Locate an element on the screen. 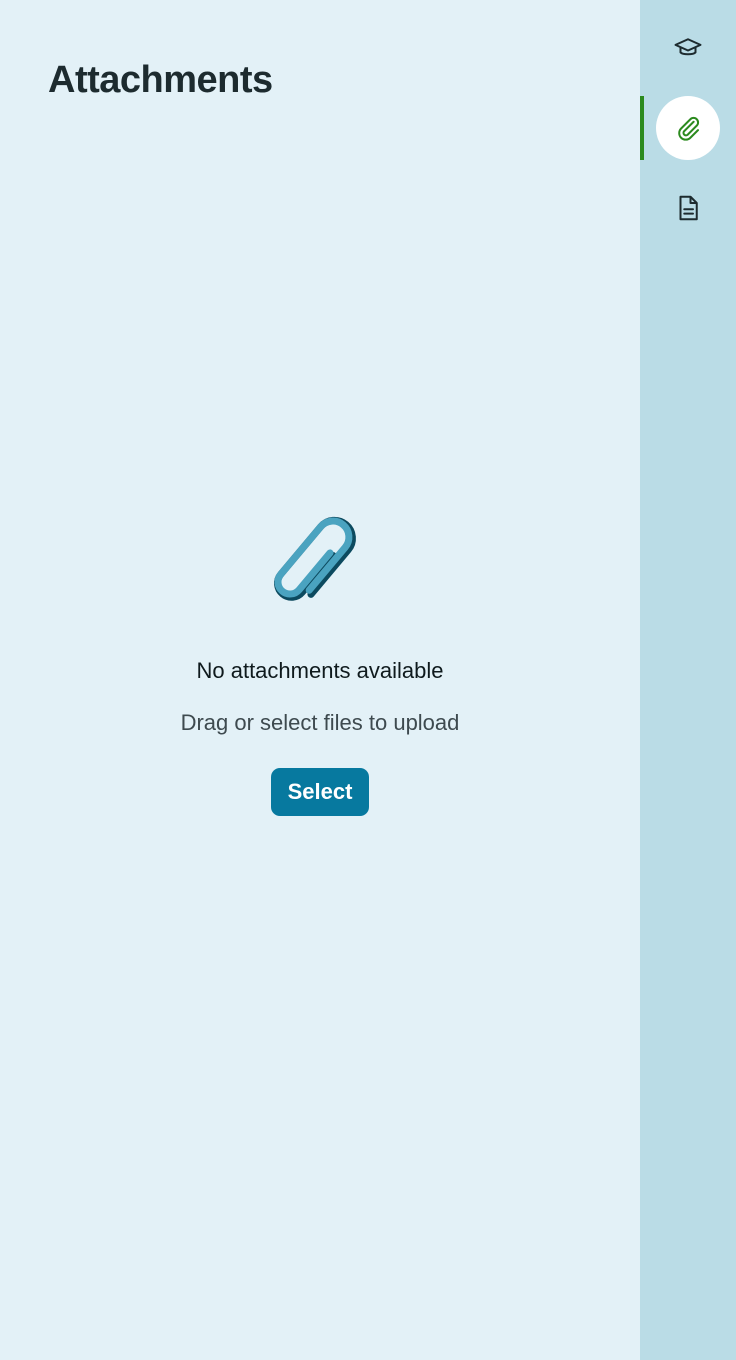 This screenshot has height=1360, width=736. sidebar-item-course is located at coordinates (688, 48).